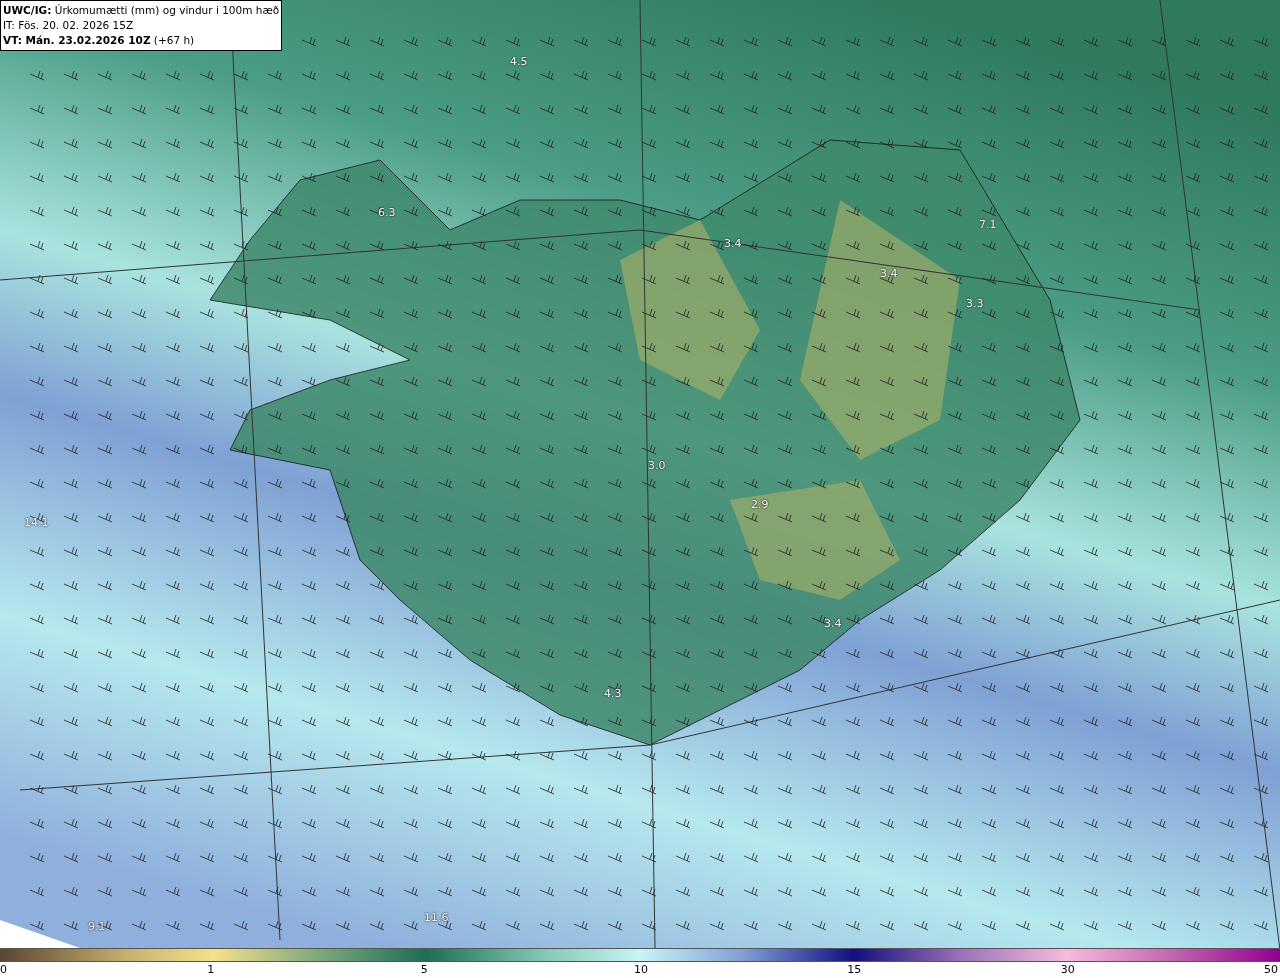  Describe the element at coordinates (141, 10) in the screenshot. I see `chart-title: UWC/IG: Úrkomumætti (mm) og vindur i 100m hæð` at that location.